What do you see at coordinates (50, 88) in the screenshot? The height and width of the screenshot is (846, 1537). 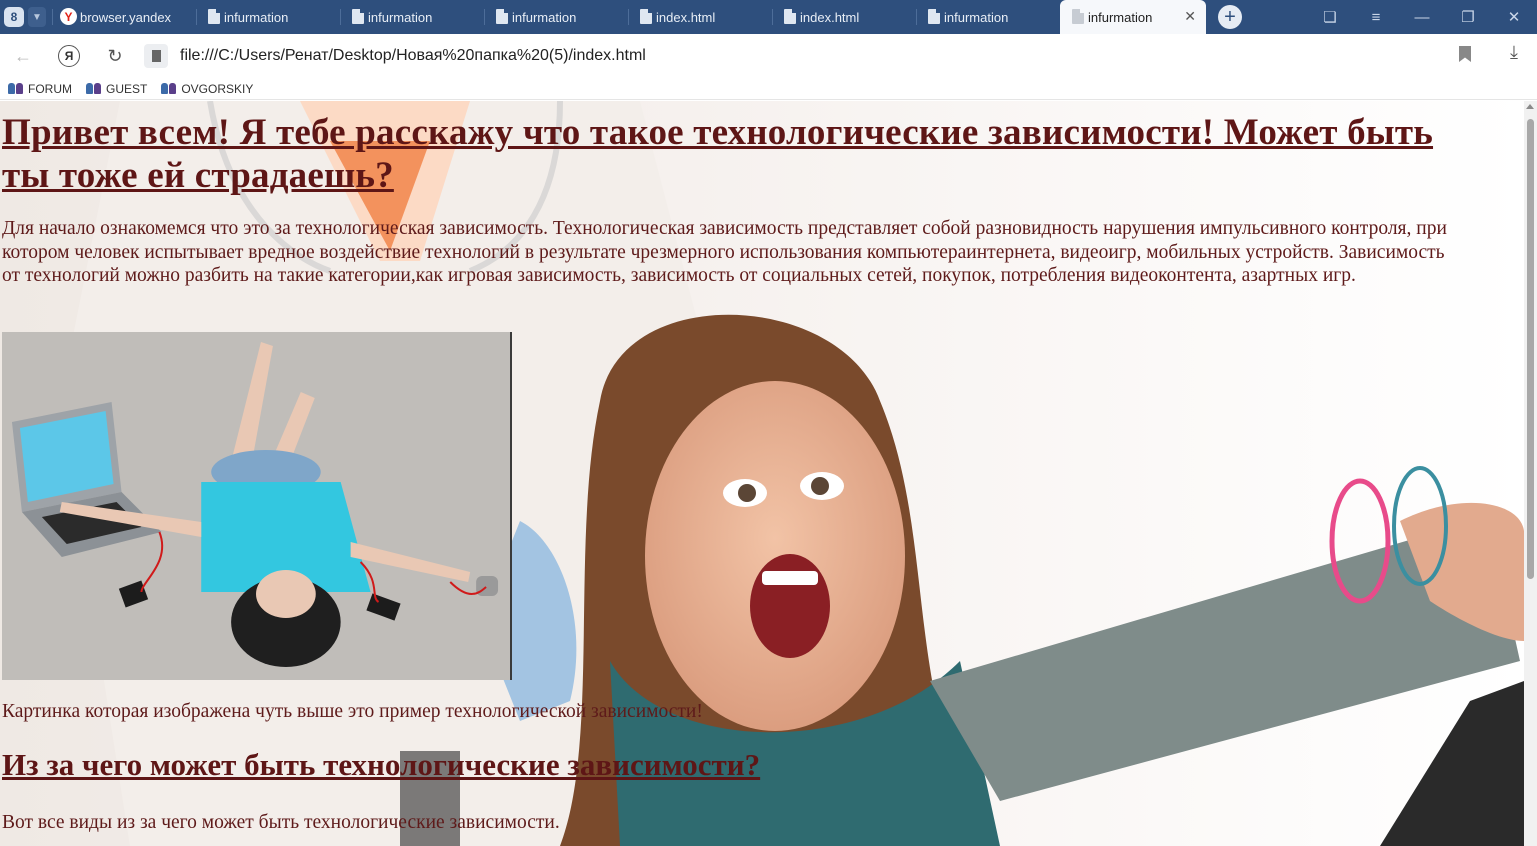 I see `bookmark-label: FORUM` at bounding box center [50, 88].